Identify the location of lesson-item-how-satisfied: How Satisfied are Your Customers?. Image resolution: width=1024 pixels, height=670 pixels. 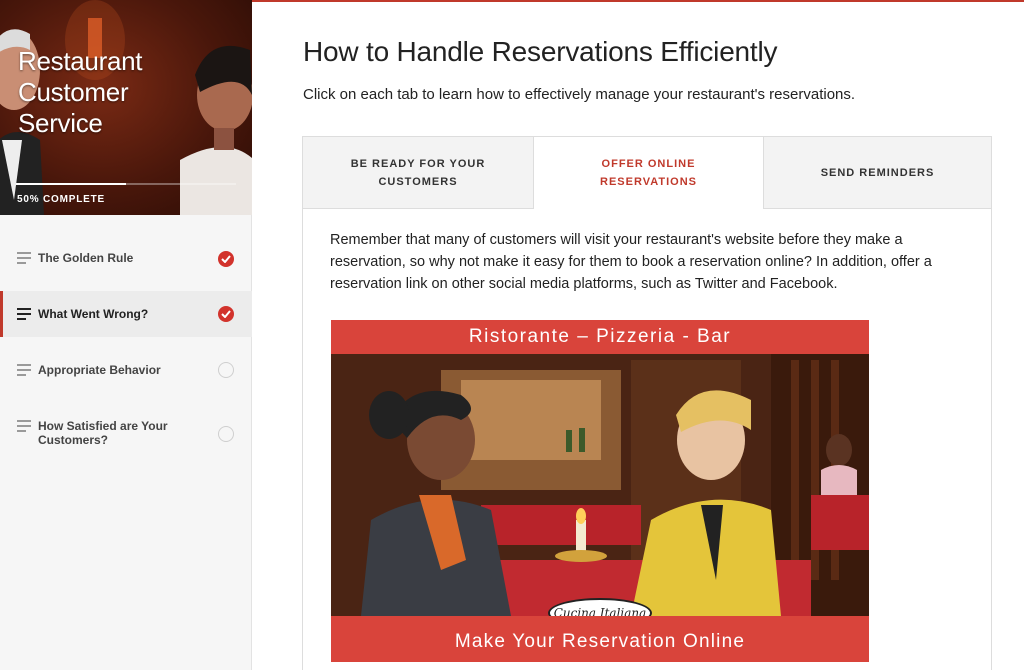
(126, 435).